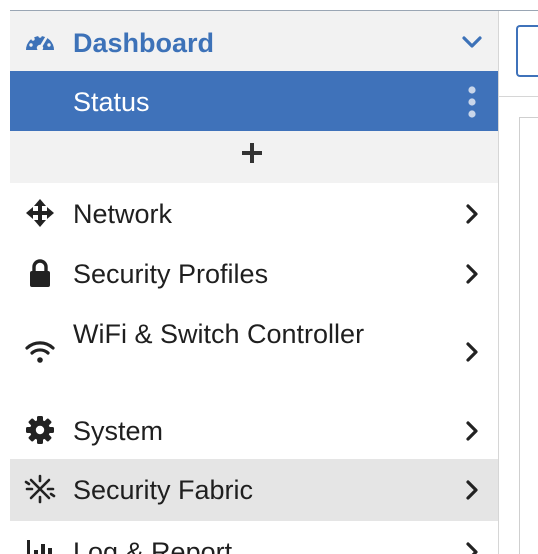  Describe the element at coordinates (528, 117) in the screenshot. I see `widget-panel-top-edge` at that location.